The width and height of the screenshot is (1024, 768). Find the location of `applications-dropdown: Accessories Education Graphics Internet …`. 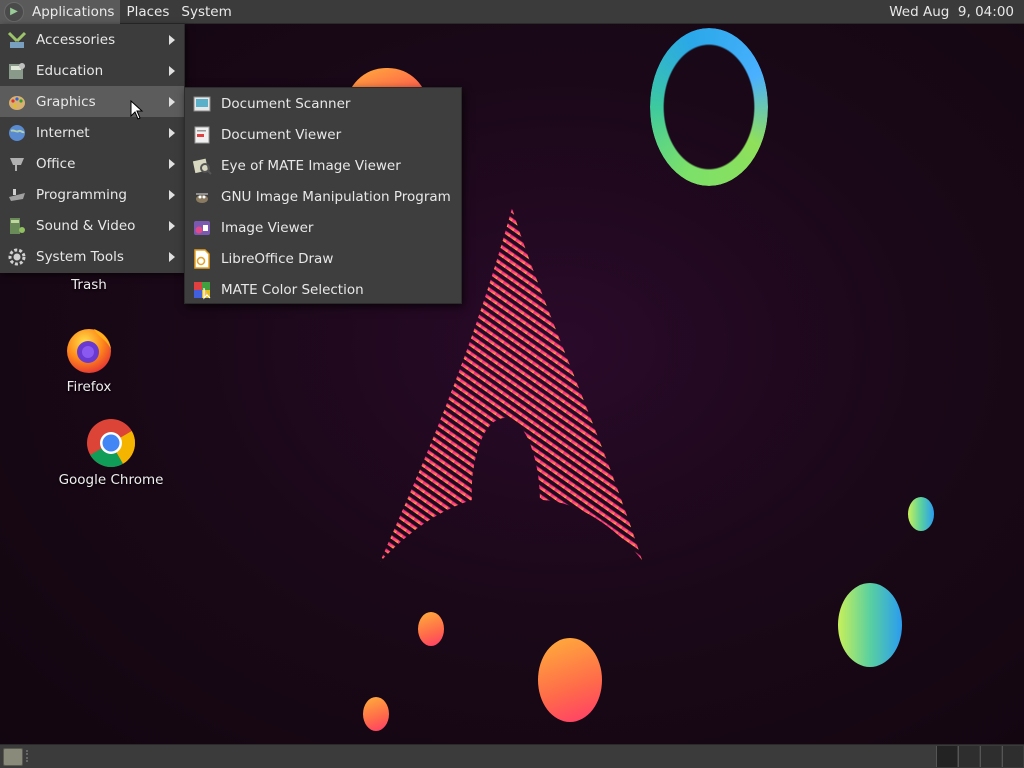

applications-dropdown: Accessories Education Graphics Internet … is located at coordinates (92, 148).